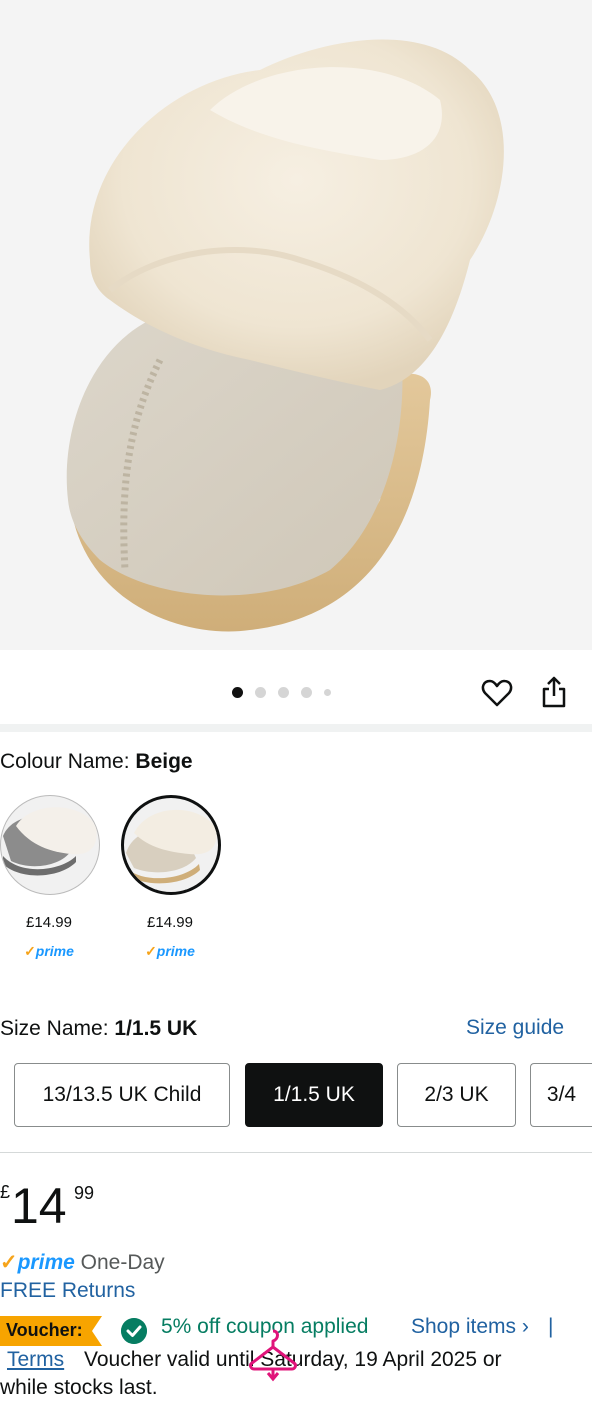 The height and width of the screenshot is (1410, 600). I want to click on size-name-label: Size Name: 1/1.5 UK, so click(99, 1028).